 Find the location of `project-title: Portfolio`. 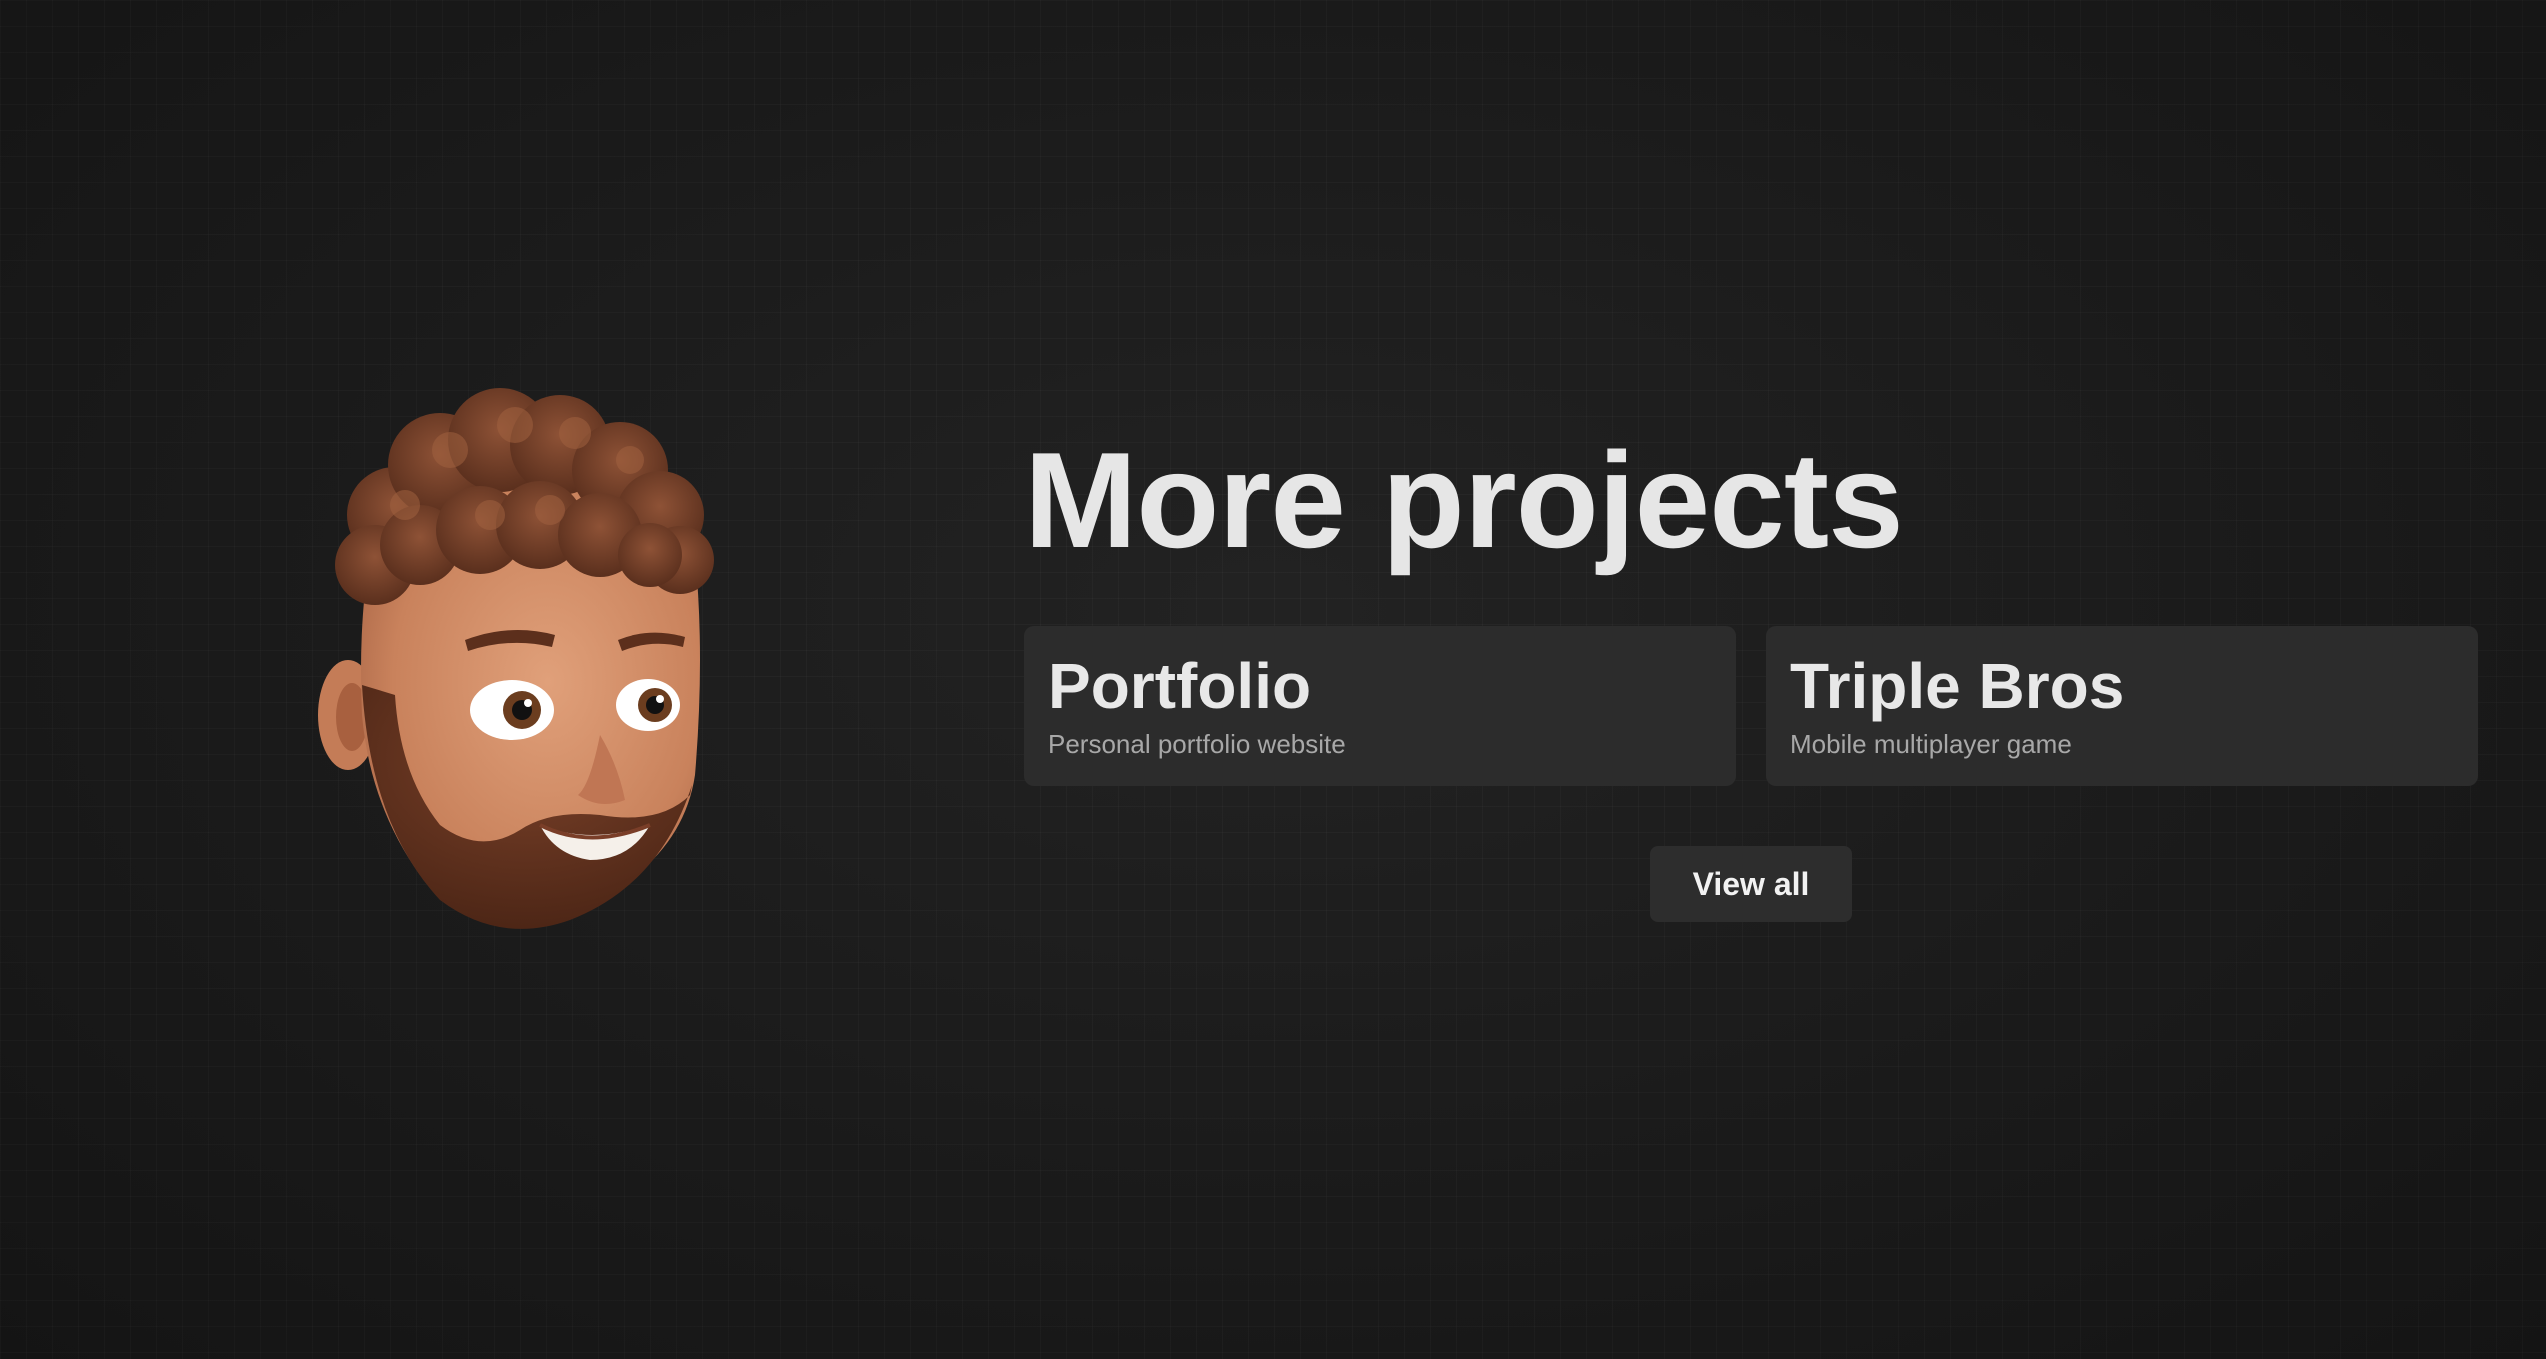

project-title: Portfolio is located at coordinates (1180, 686).